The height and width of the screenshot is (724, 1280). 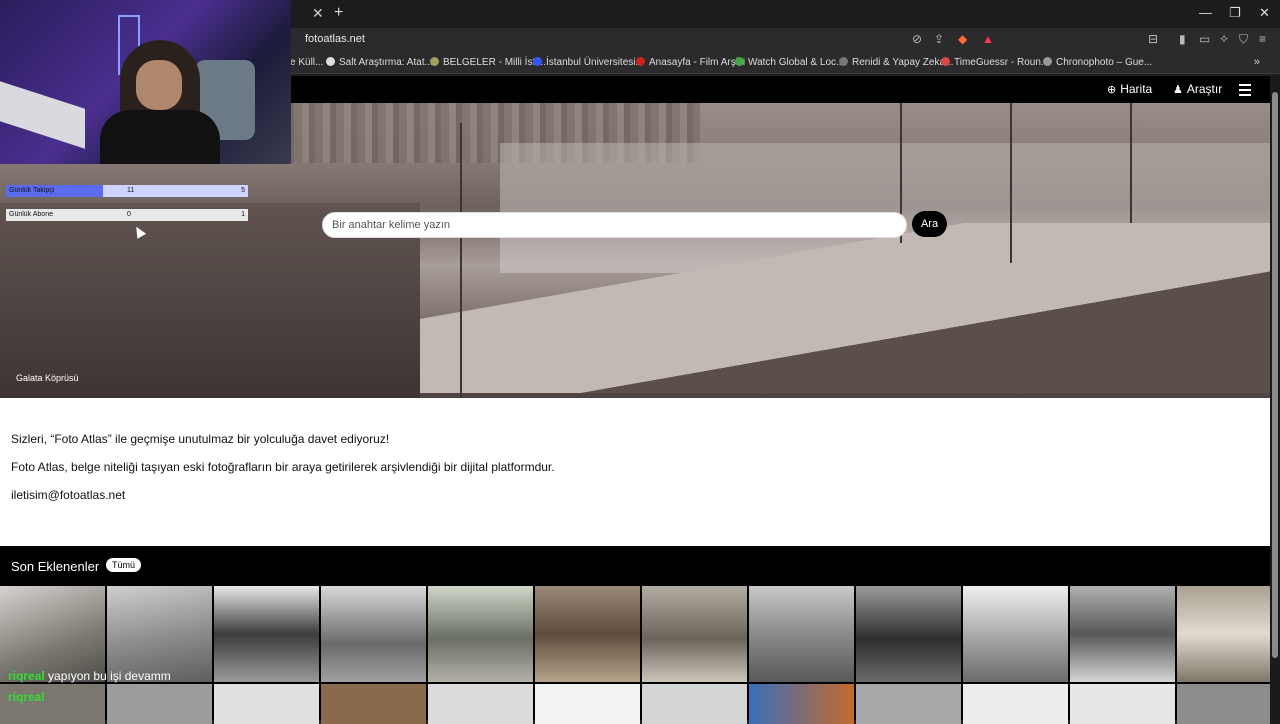 What do you see at coordinates (1224, 39) in the screenshot?
I see `leo-ai-icon: ✧` at bounding box center [1224, 39].